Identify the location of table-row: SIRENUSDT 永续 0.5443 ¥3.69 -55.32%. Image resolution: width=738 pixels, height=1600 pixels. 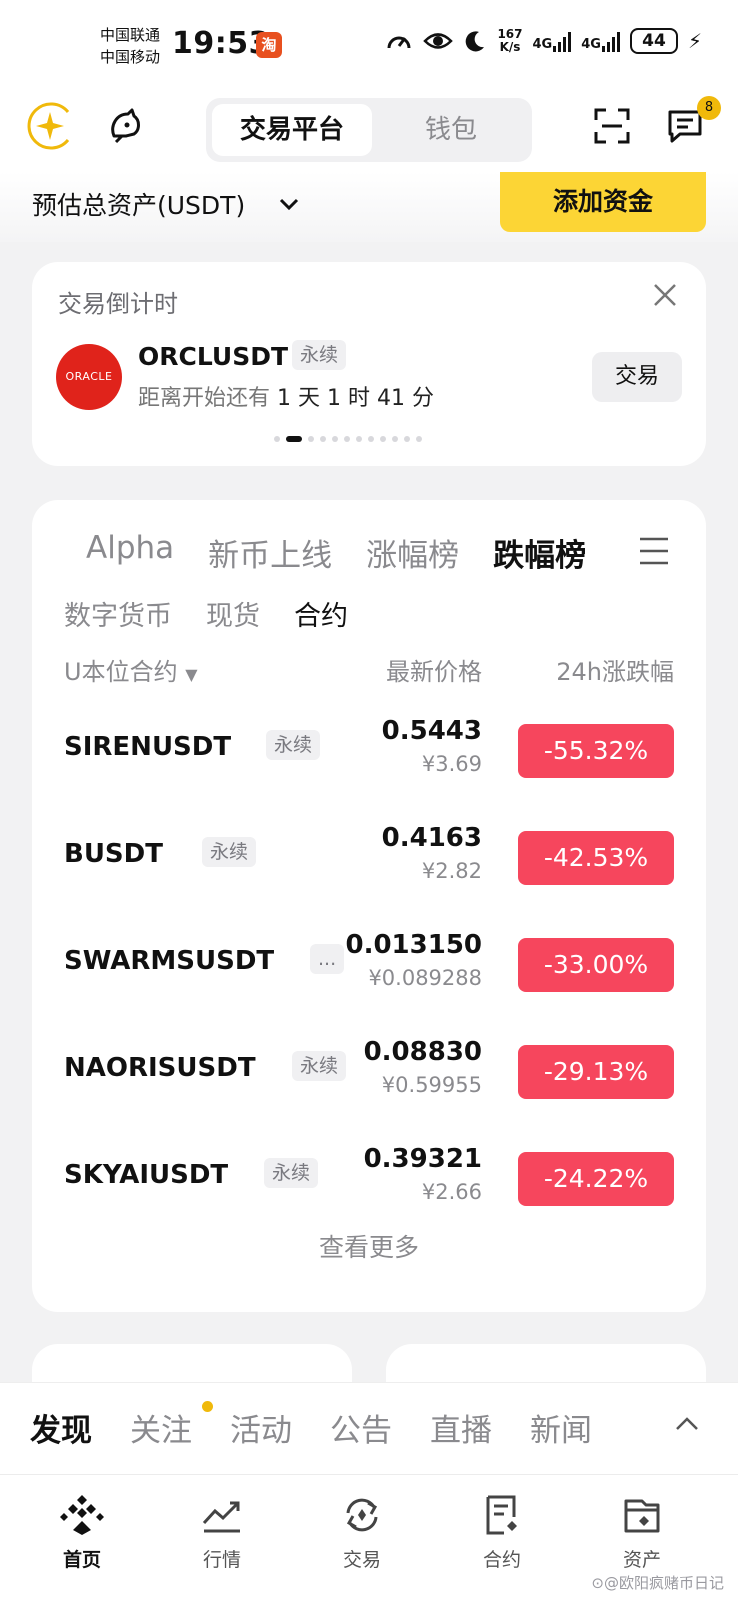
(369, 757).